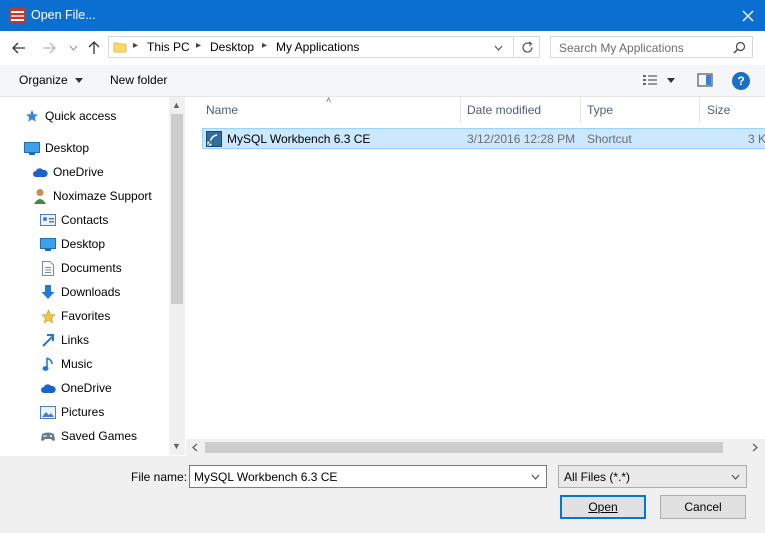 Image resolution: width=765 pixels, height=533 pixels. Describe the element at coordinates (195, 447) in the screenshot. I see `scroll-left-icon` at that location.